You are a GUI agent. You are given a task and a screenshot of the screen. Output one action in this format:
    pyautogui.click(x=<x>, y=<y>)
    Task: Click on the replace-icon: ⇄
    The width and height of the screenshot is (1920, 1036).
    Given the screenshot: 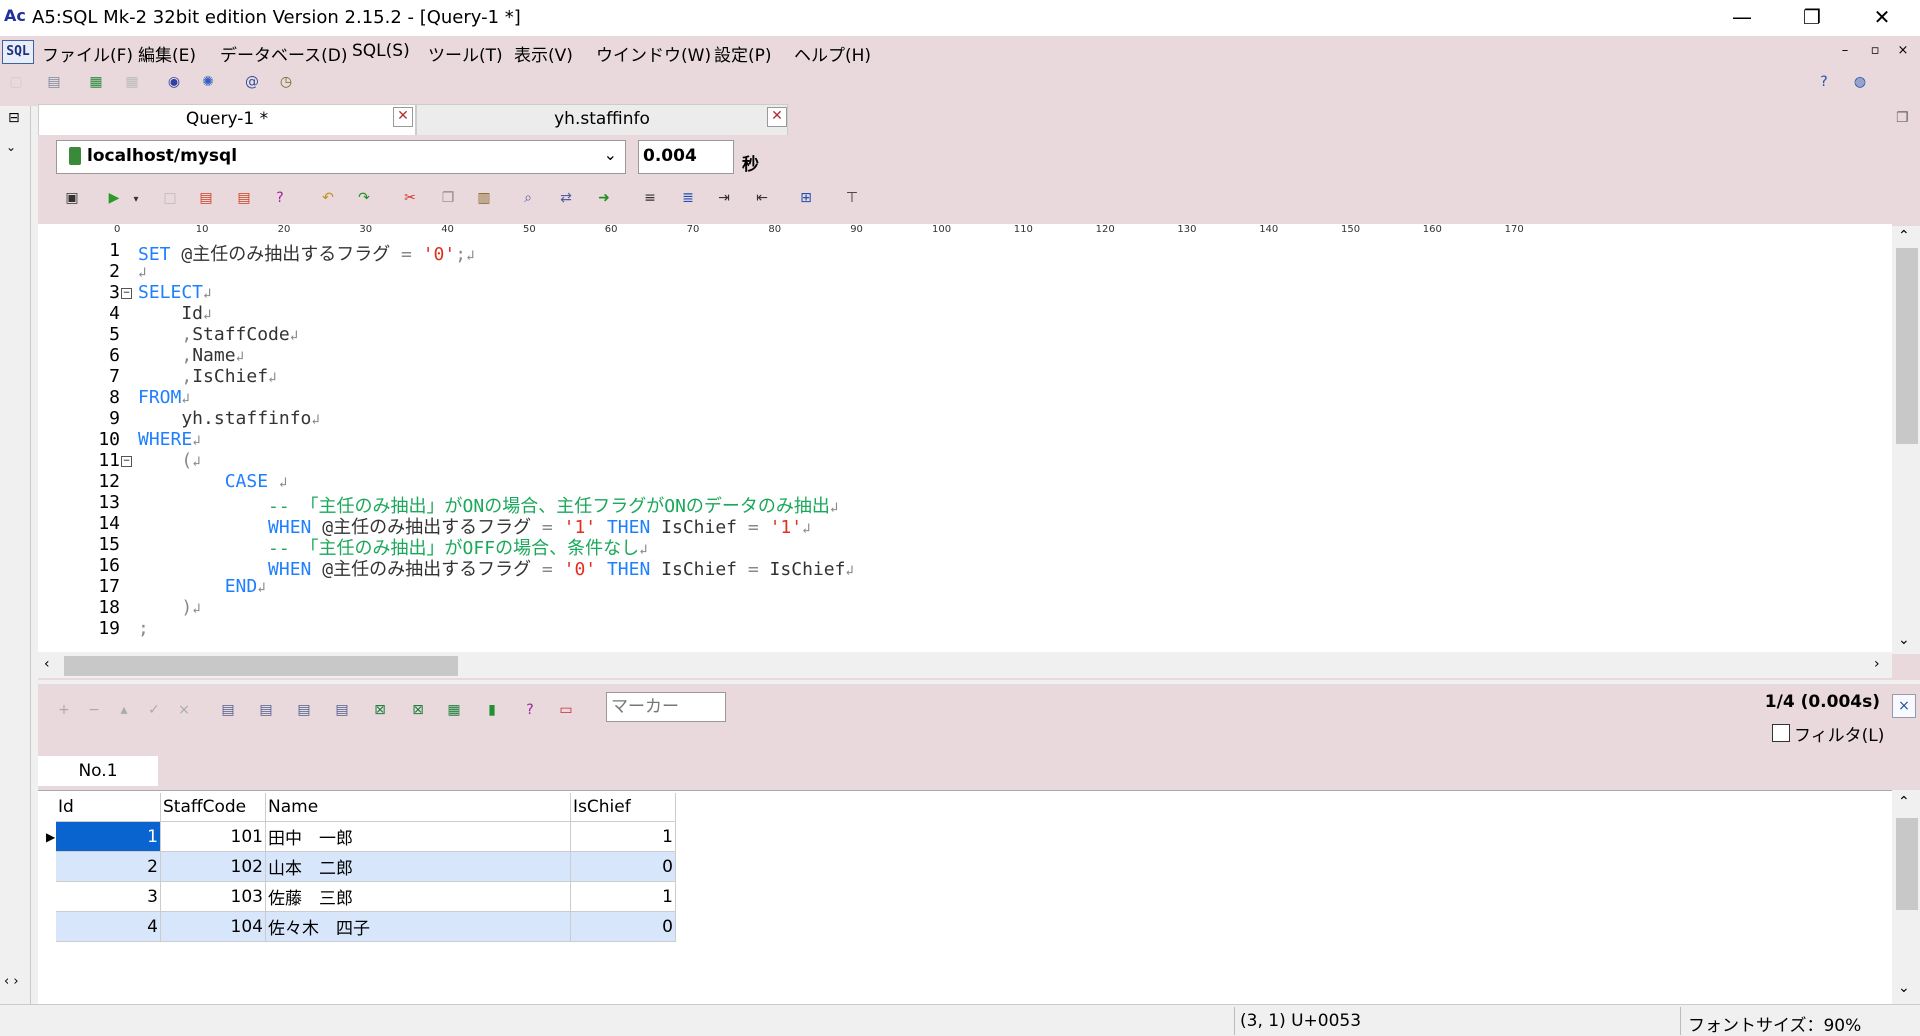 What is the action you would take?
    pyautogui.click(x=566, y=198)
    